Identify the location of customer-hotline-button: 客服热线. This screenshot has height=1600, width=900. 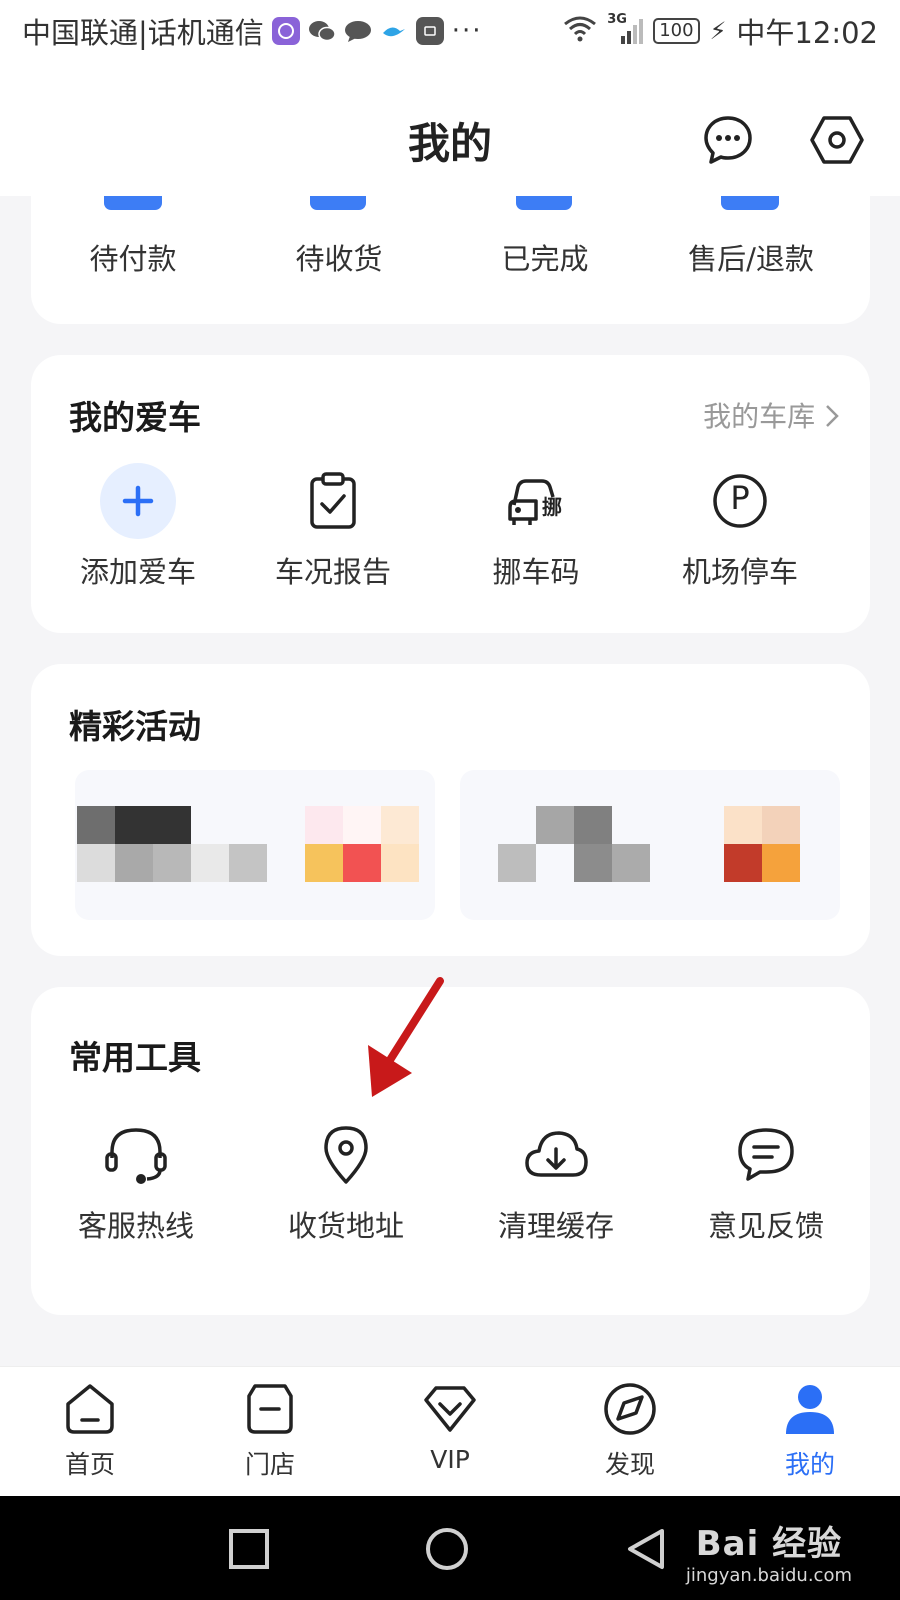
(136, 1181).